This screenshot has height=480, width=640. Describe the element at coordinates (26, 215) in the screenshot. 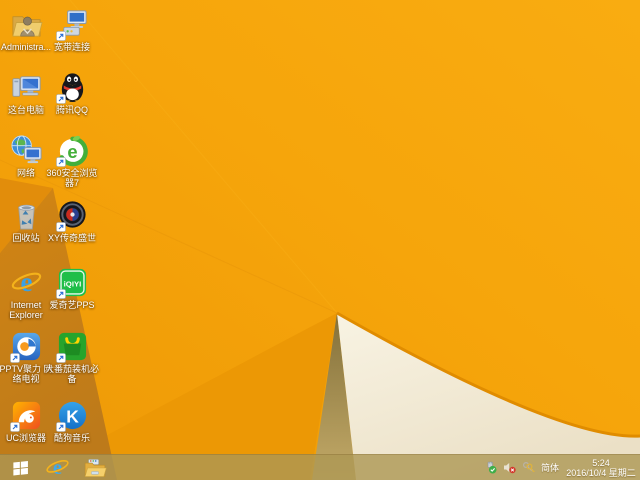

I see `recycle-bin-icon` at that location.